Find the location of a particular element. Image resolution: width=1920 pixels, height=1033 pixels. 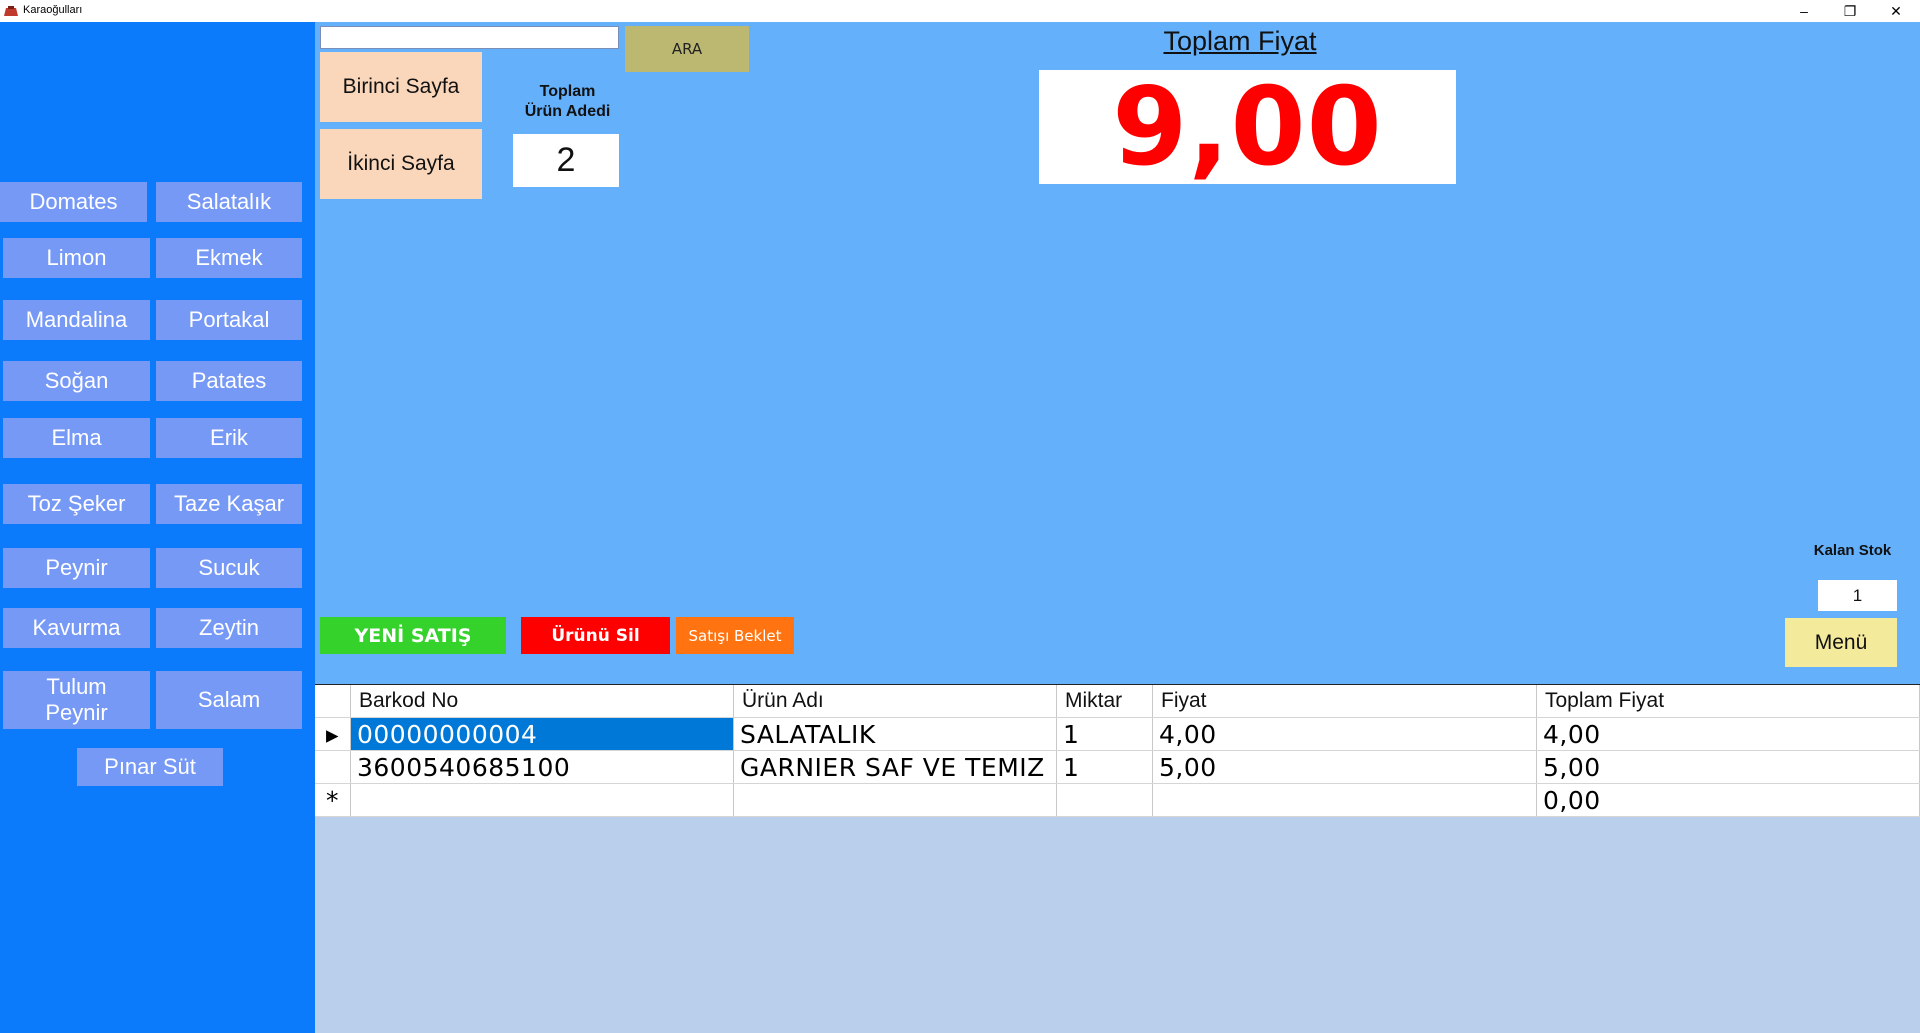

first-page-button: Birinci Sayfa is located at coordinates (401, 87).